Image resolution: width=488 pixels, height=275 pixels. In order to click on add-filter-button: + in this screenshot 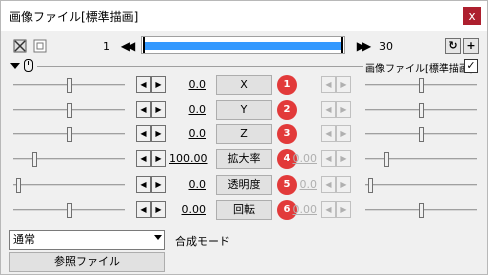, I will do `click(471, 46)`.